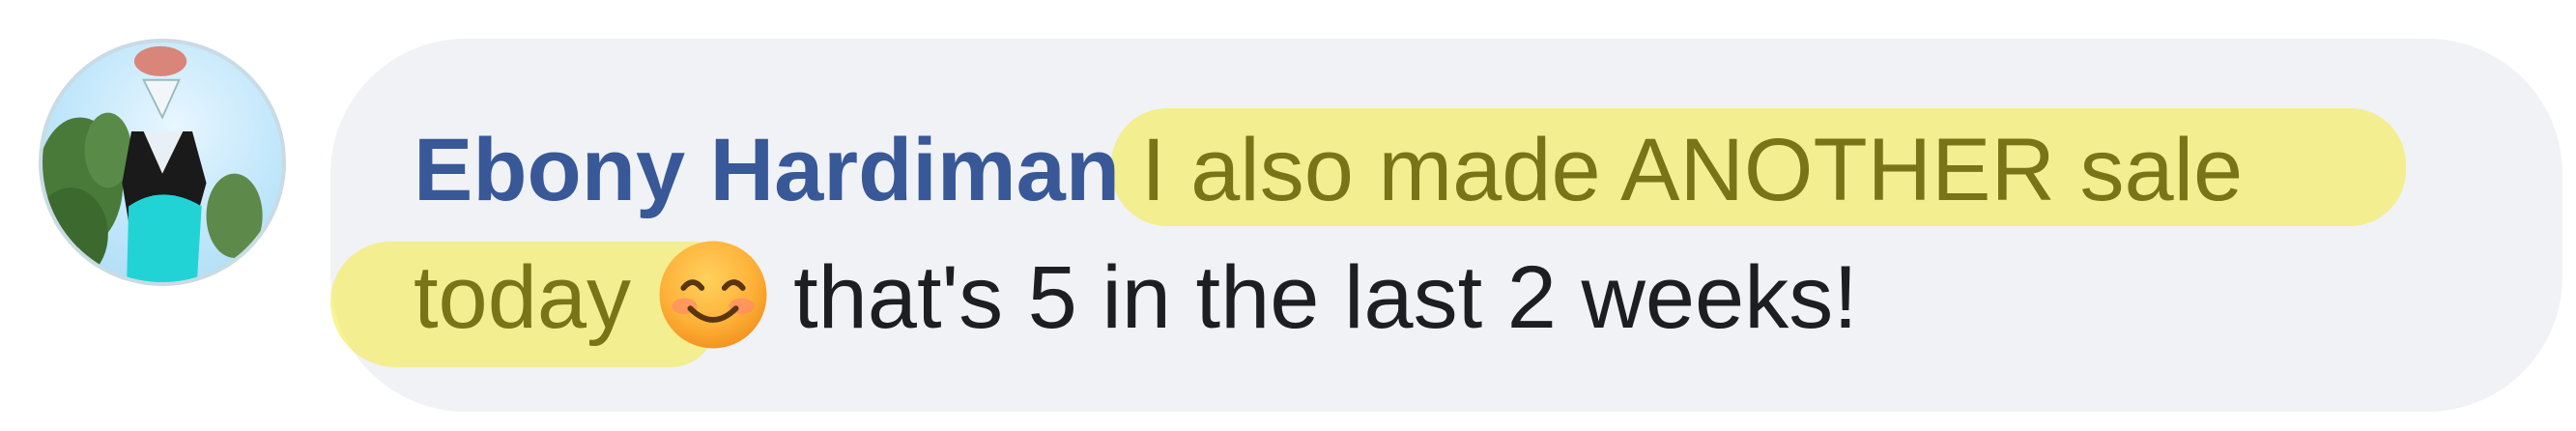 The height and width of the screenshot is (431, 2576). What do you see at coordinates (153, 163) in the screenshot?
I see `profile-photo` at bounding box center [153, 163].